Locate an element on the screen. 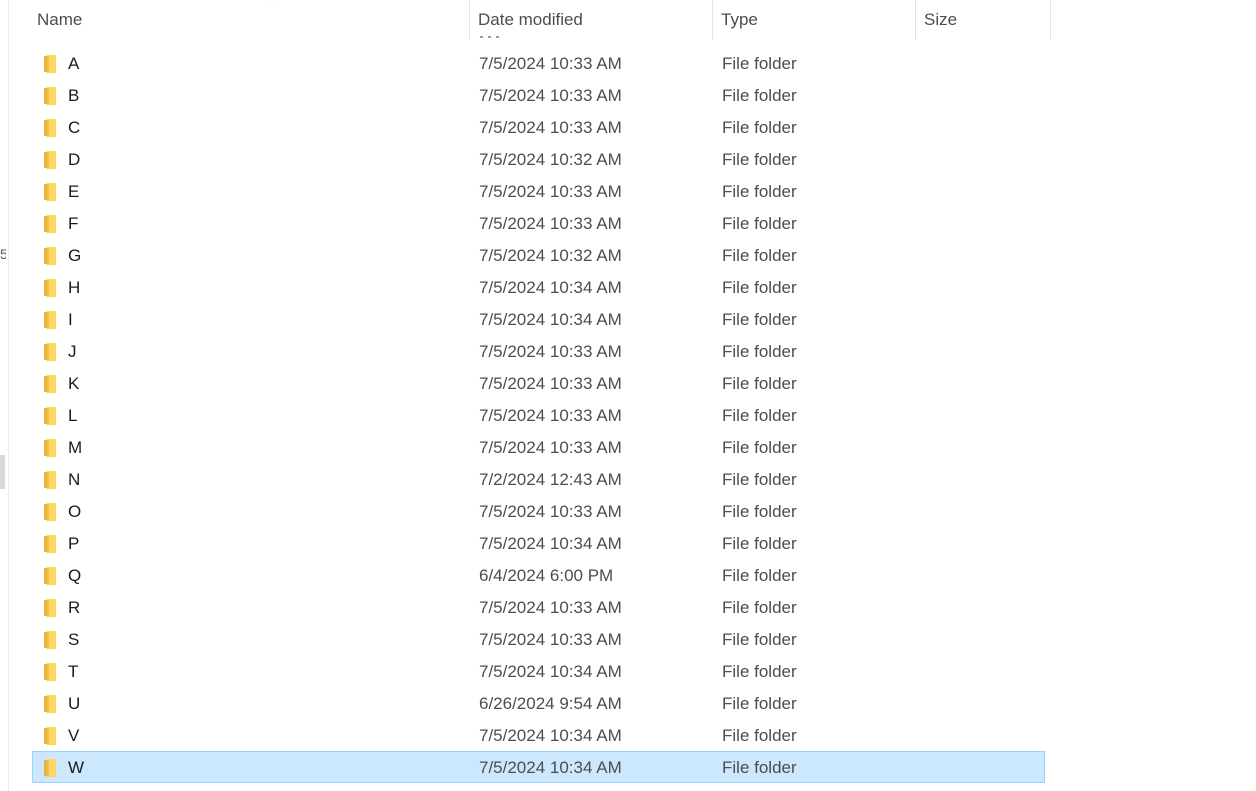 The image size is (1256, 791). navigation-pane-fragment: 5 is located at coordinates (3, 254).